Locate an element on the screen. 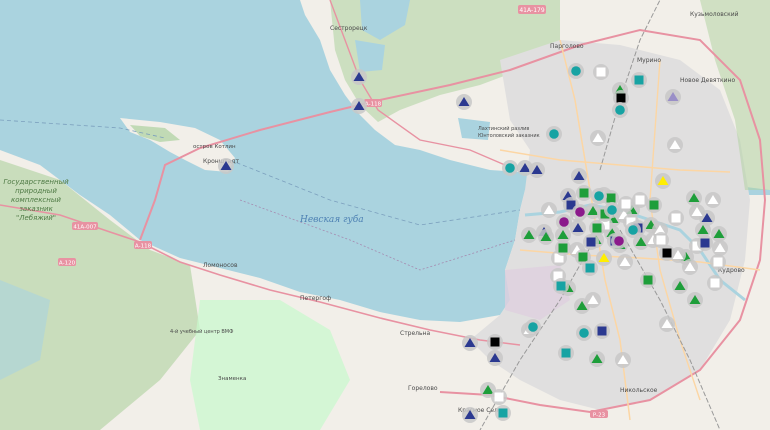  reserve-label-line: Государственный is located at coordinates (36, 182).